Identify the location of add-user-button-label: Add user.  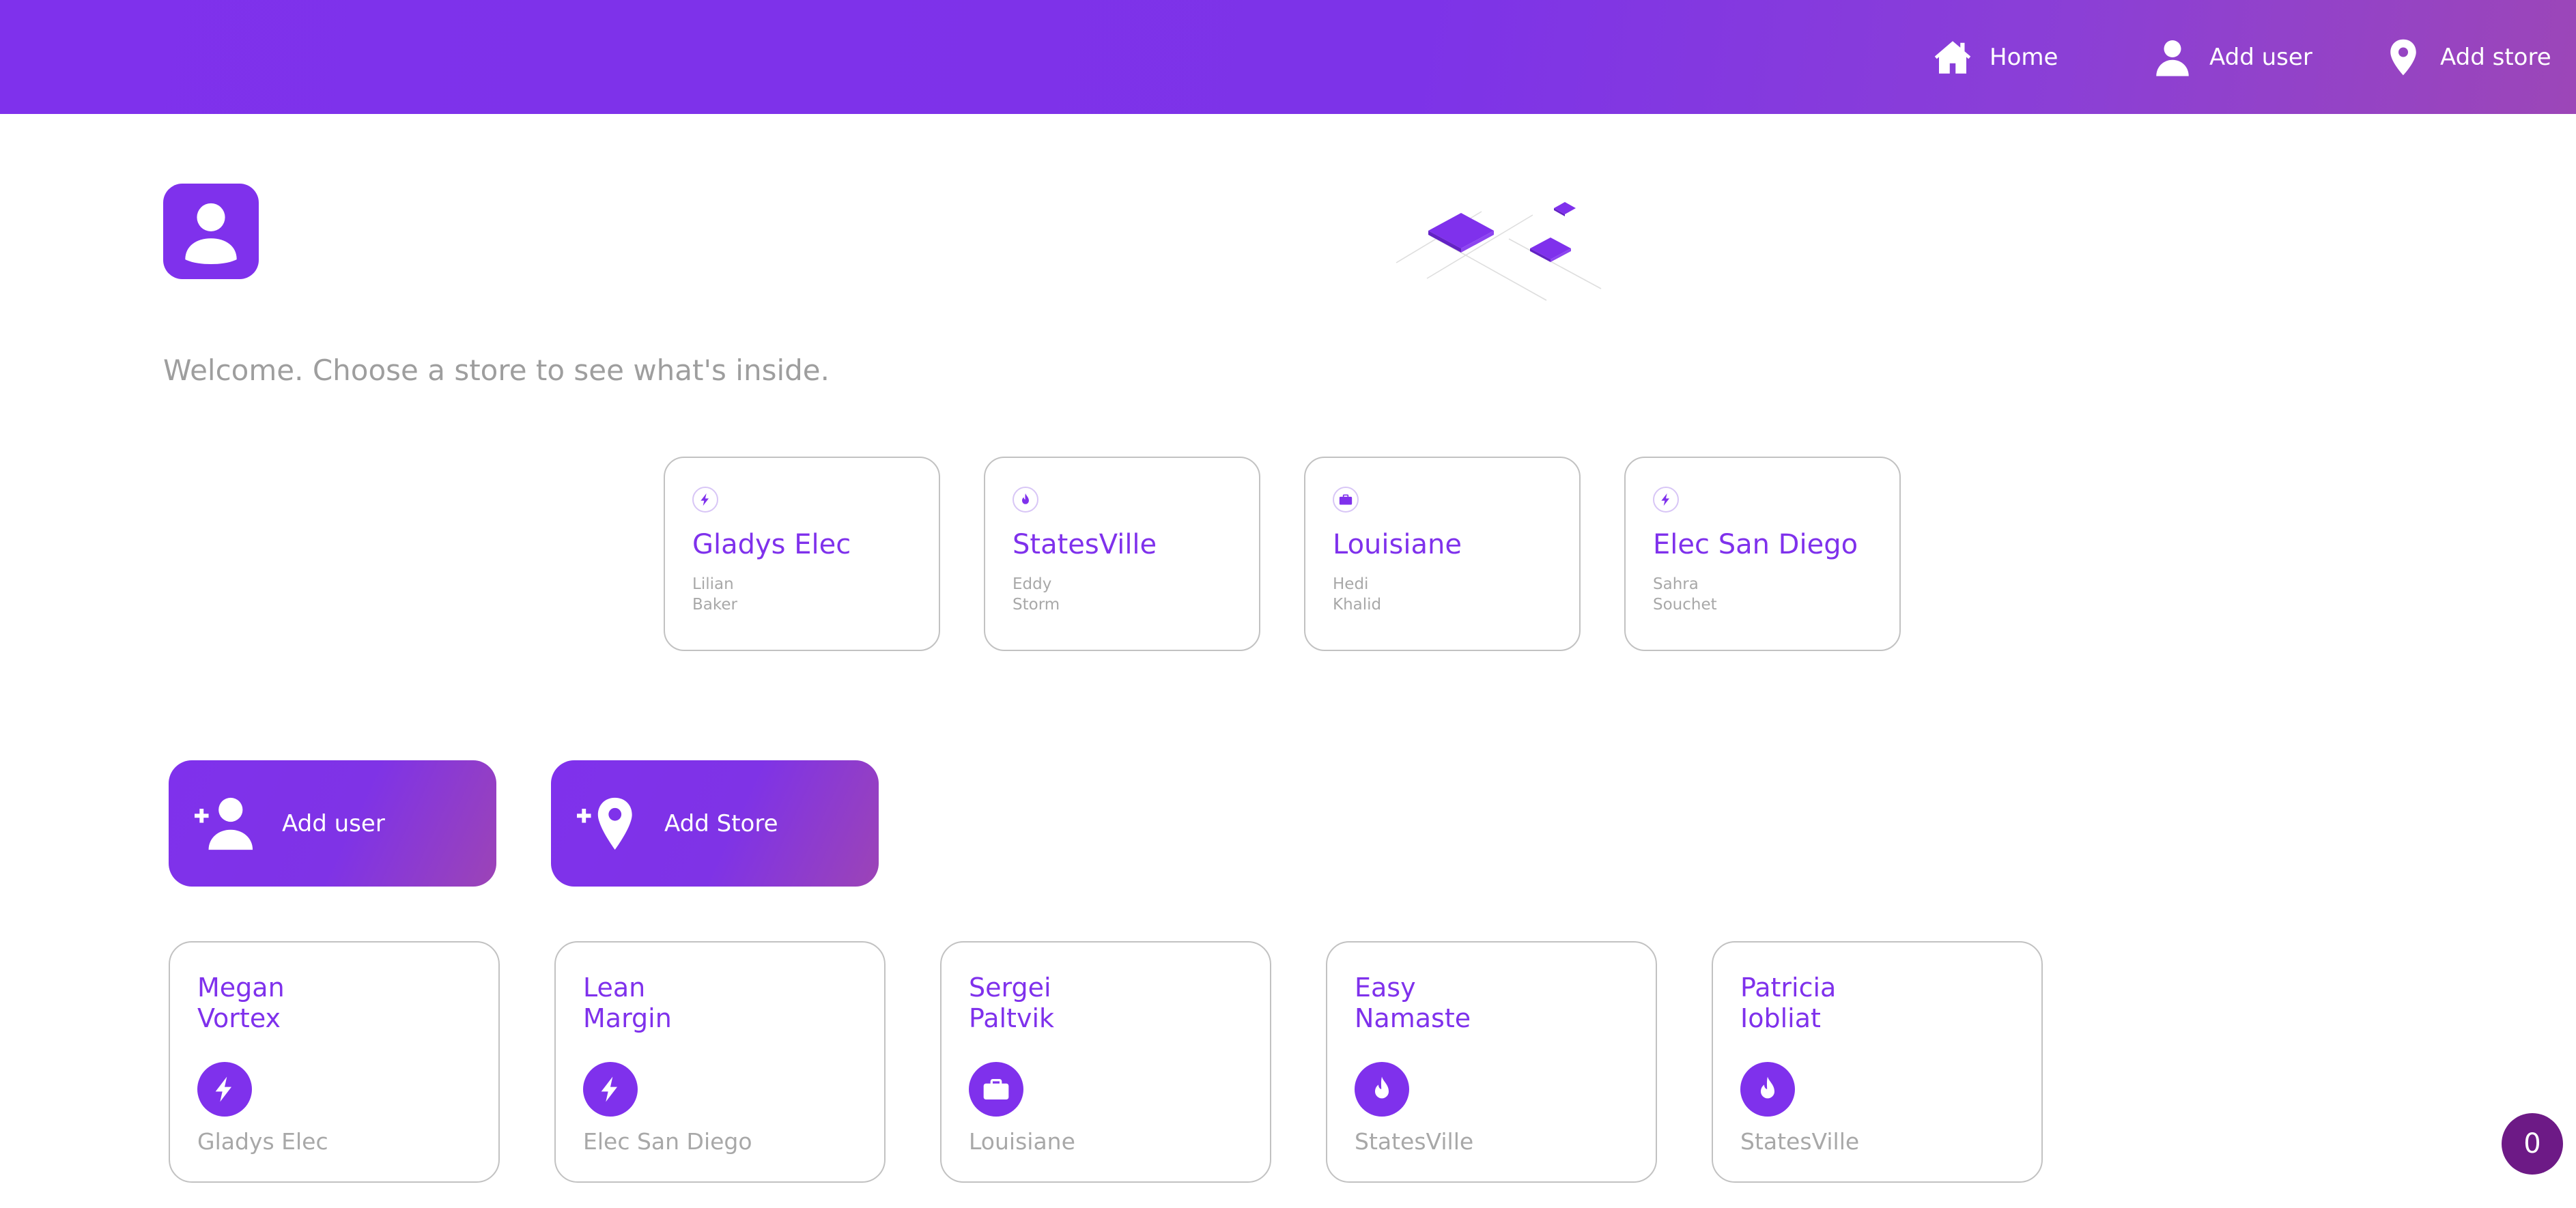
(333, 823).